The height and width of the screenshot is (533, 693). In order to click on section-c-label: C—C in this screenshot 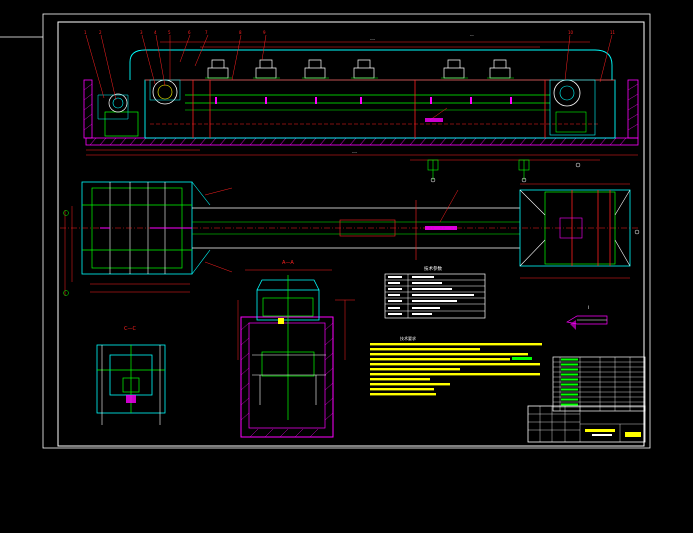, I will do `click(130, 329)`.